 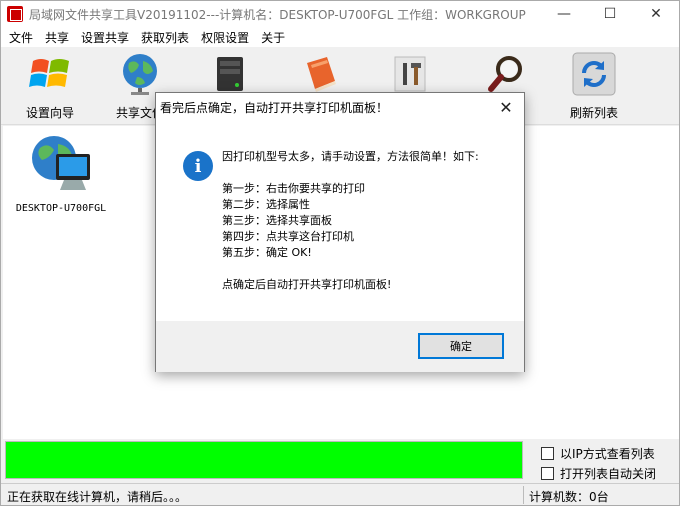 I want to click on ip-view-option: 以IP方式查看列表, so click(x=598, y=453).